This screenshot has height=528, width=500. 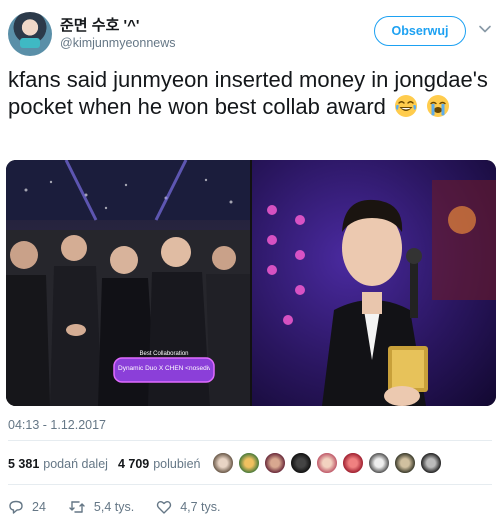 I want to click on user-handle: @kimjunmyeonnews, so click(x=118, y=43).